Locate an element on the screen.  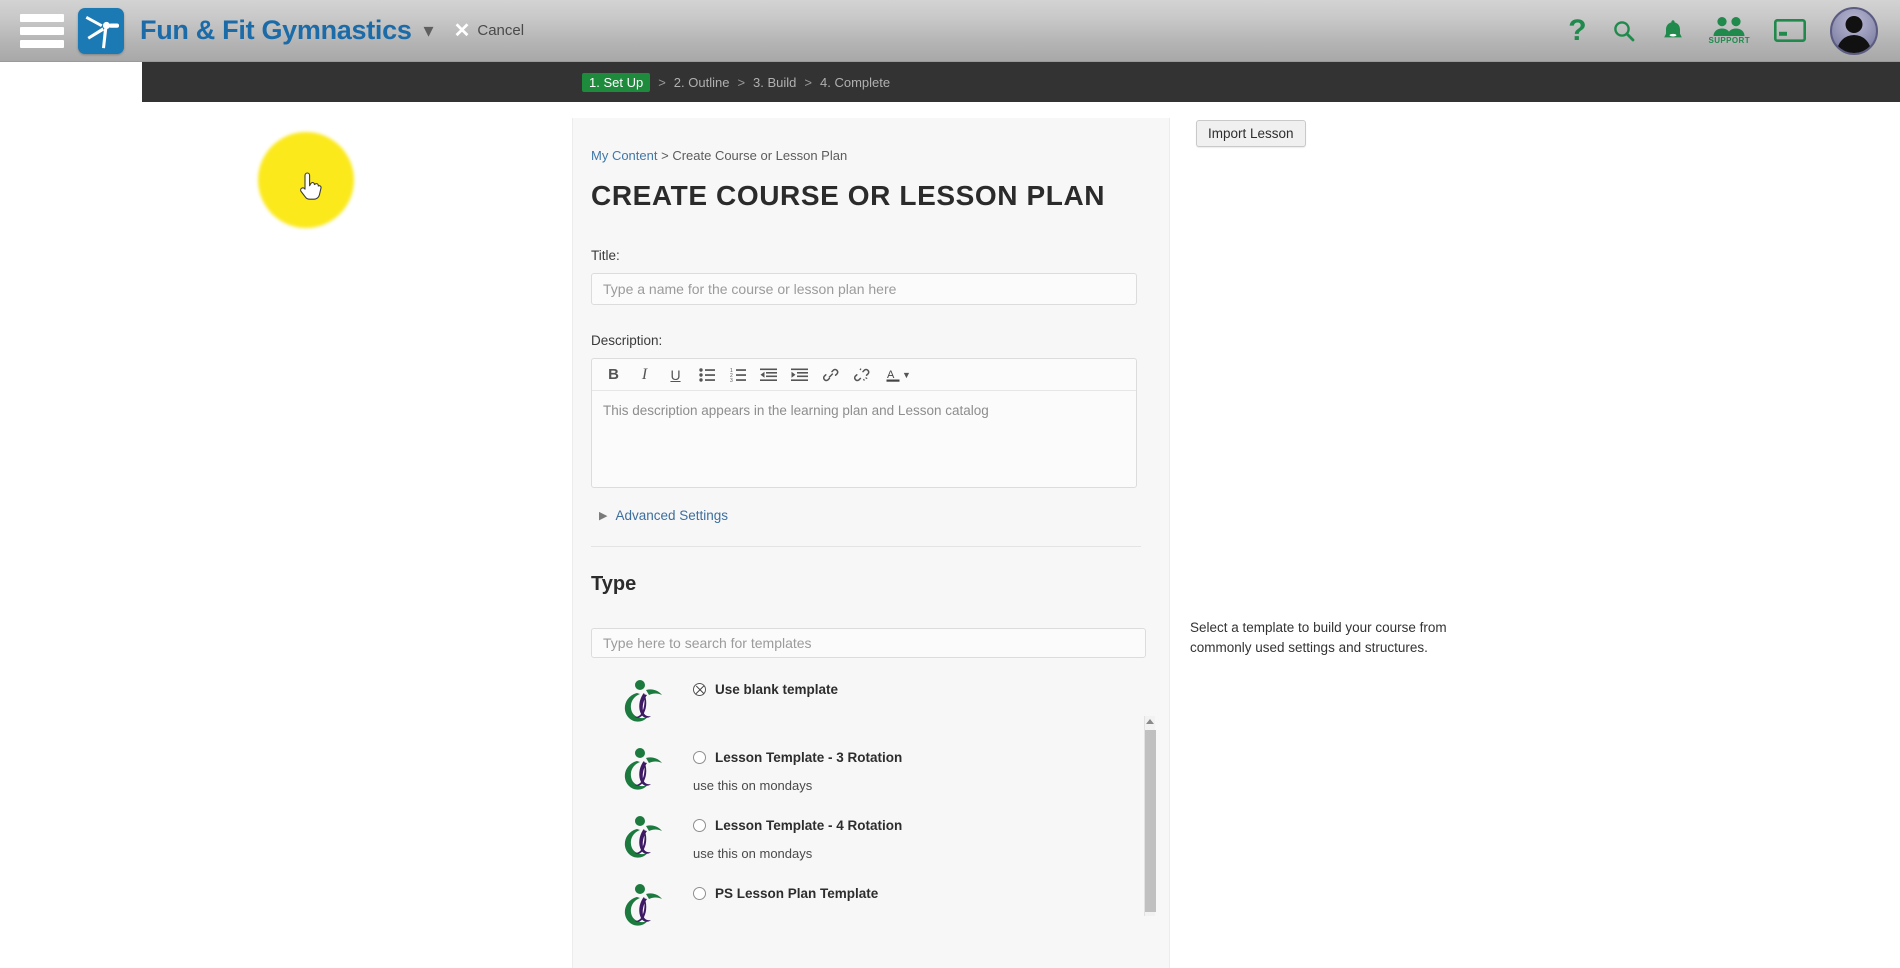
list-item: PS Lesson Plan Template is located at coordinates (866, 906).